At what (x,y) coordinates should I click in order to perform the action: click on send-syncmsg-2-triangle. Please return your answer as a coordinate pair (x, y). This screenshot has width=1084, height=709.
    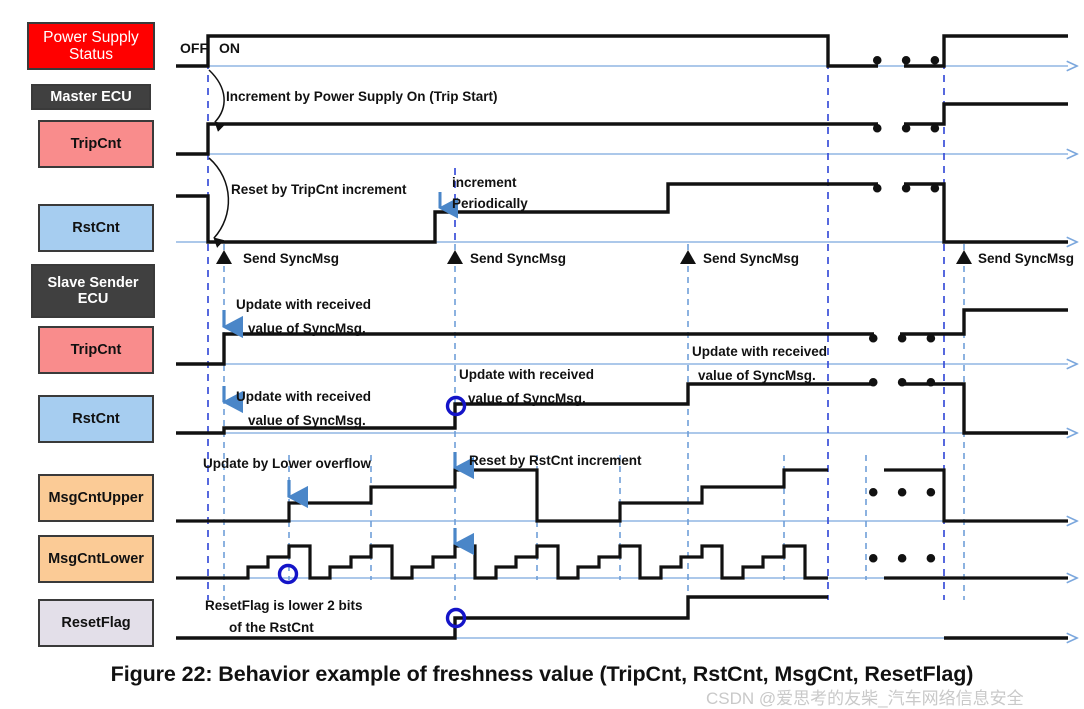
    Looking at the image, I should click on (455, 257).